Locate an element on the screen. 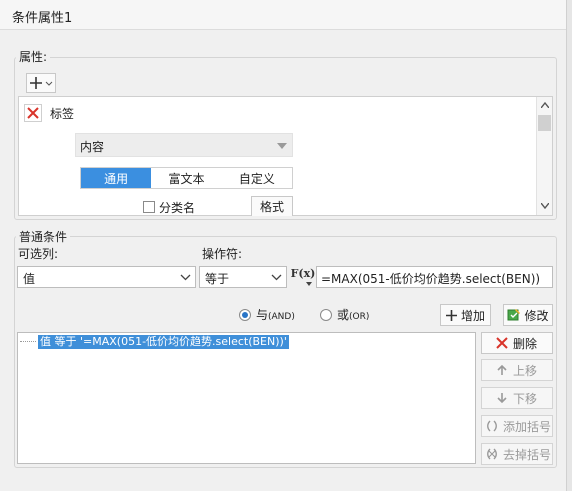 The height and width of the screenshot is (491, 572). and-radio-label: 与(AND) is located at coordinates (275, 315).